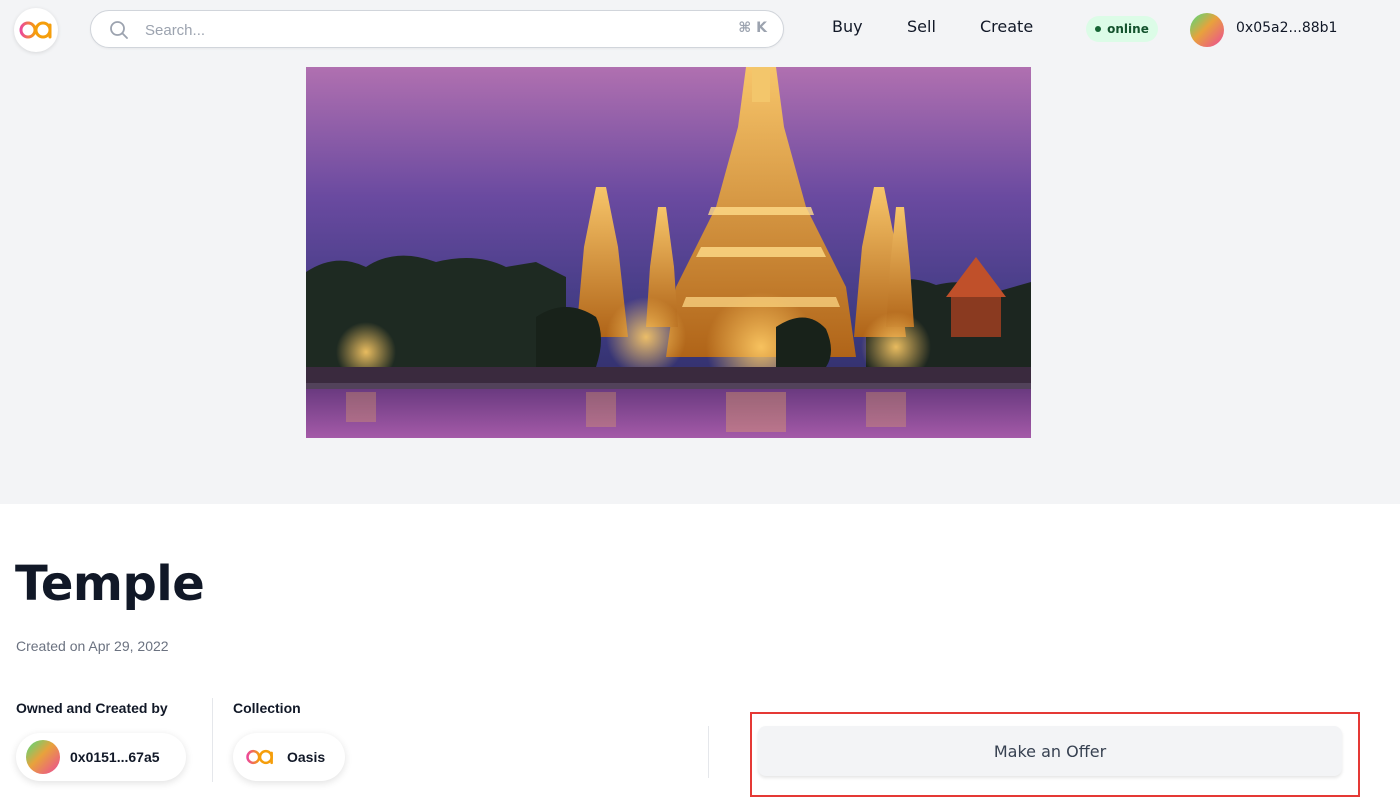 This screenshot has height=805, width=1400. Describe the element at coordinates (267, 708) in the screenshot. I see `collection-section-label: Collection` at that location.